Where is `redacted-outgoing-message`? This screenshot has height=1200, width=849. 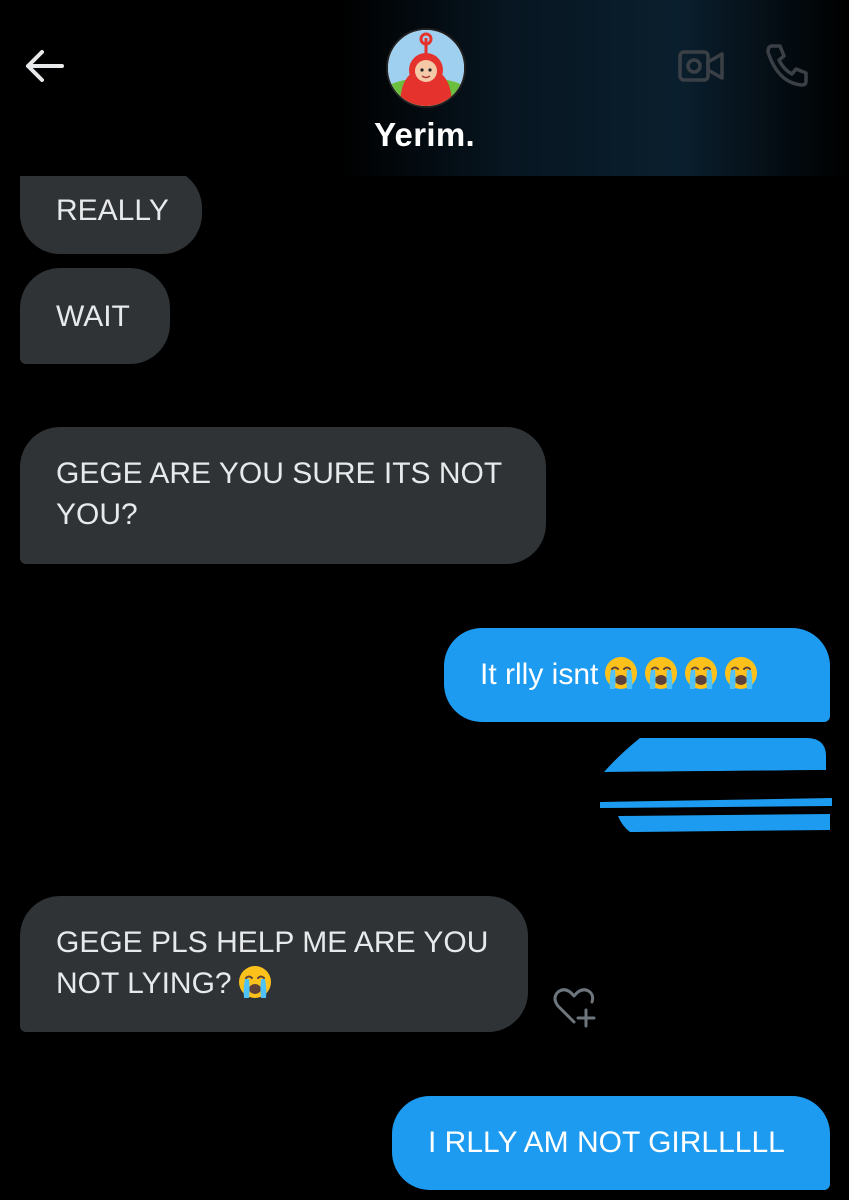
redacted-outgoing-message is located at coordinates (716, 784).